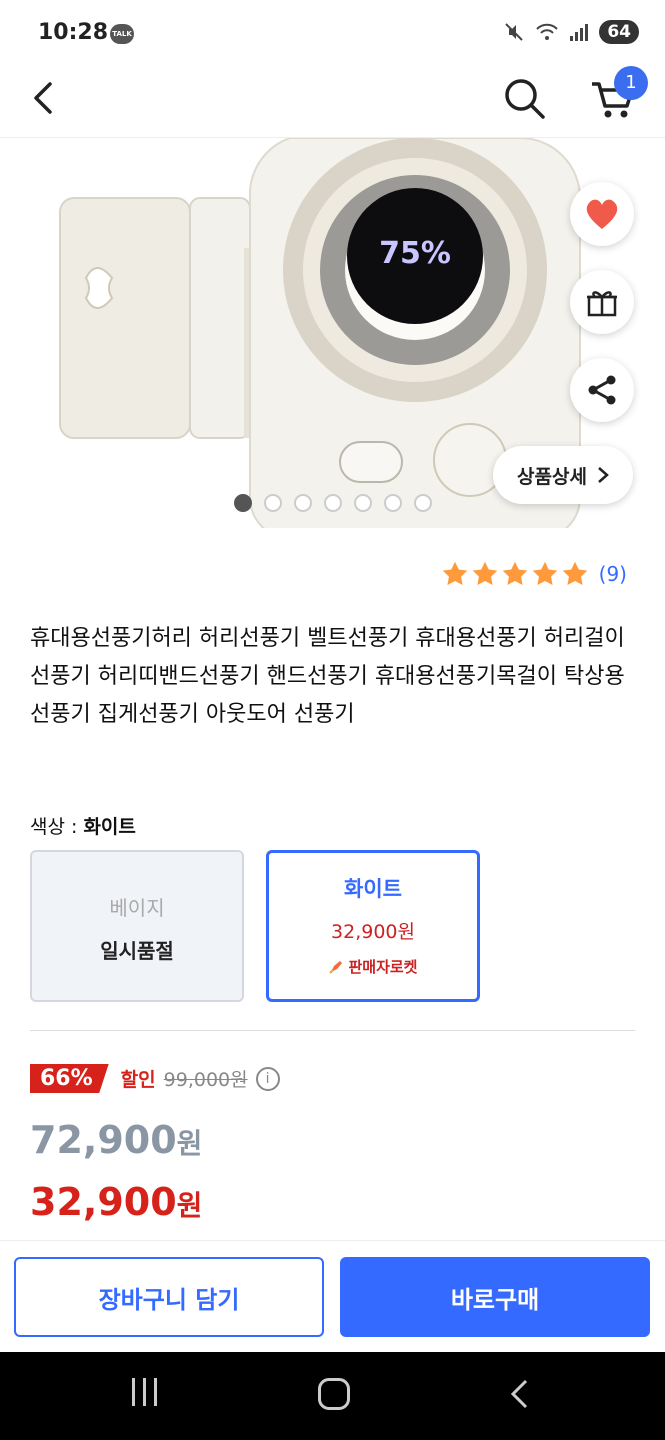  I want to click on app-header: 1, so click(332, 102).